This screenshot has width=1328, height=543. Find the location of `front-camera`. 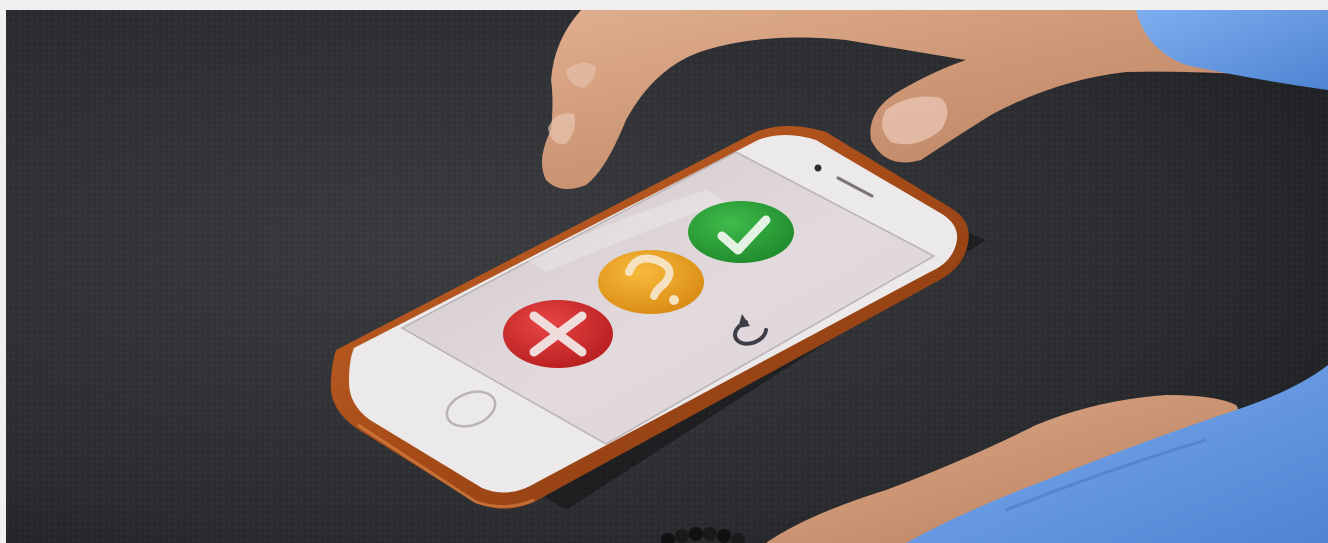

front-camera is located at coordinates (818, 168).